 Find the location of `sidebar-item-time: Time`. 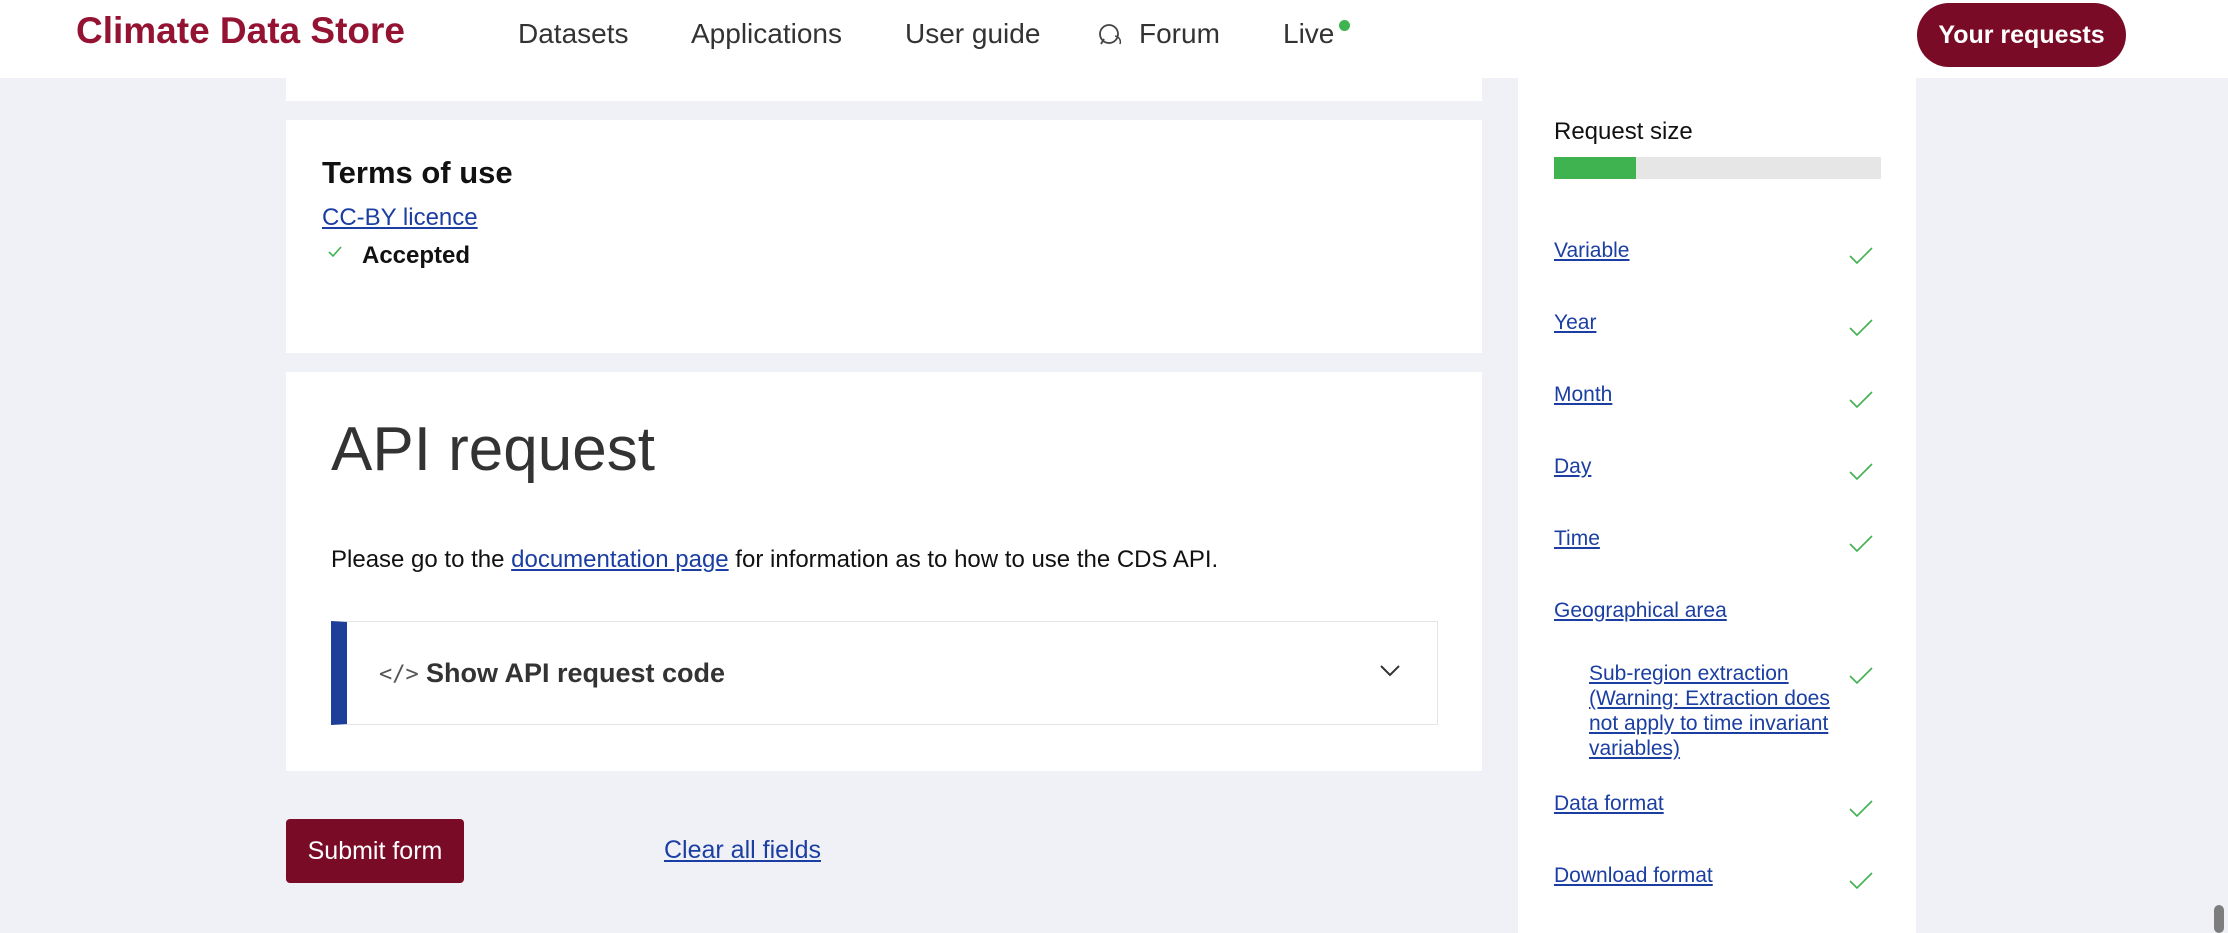

sidebar-item-time: Time is located at coordinates (1577, 539).